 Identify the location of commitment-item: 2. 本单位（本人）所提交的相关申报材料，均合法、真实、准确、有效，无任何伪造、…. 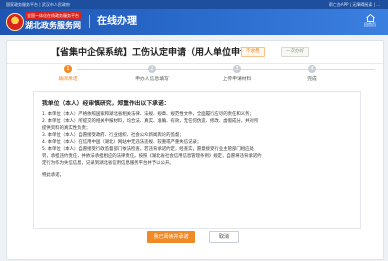
(150, 121).